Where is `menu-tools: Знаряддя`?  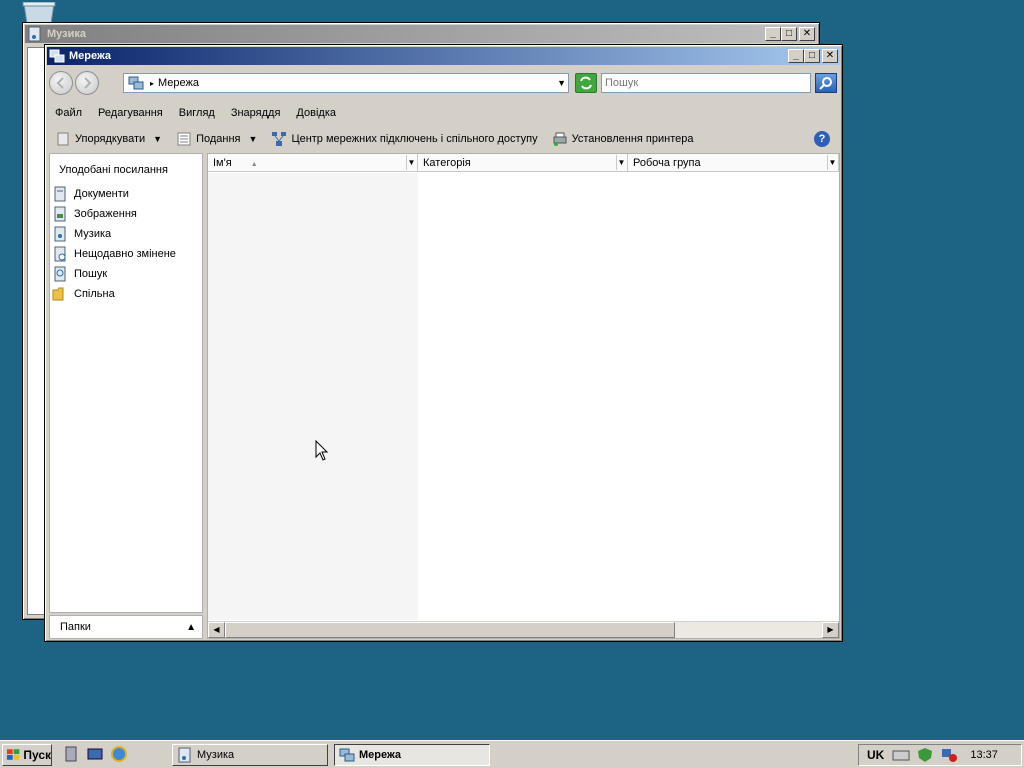 menu-tools: Знаряддя is located at coordinates (256, 113).